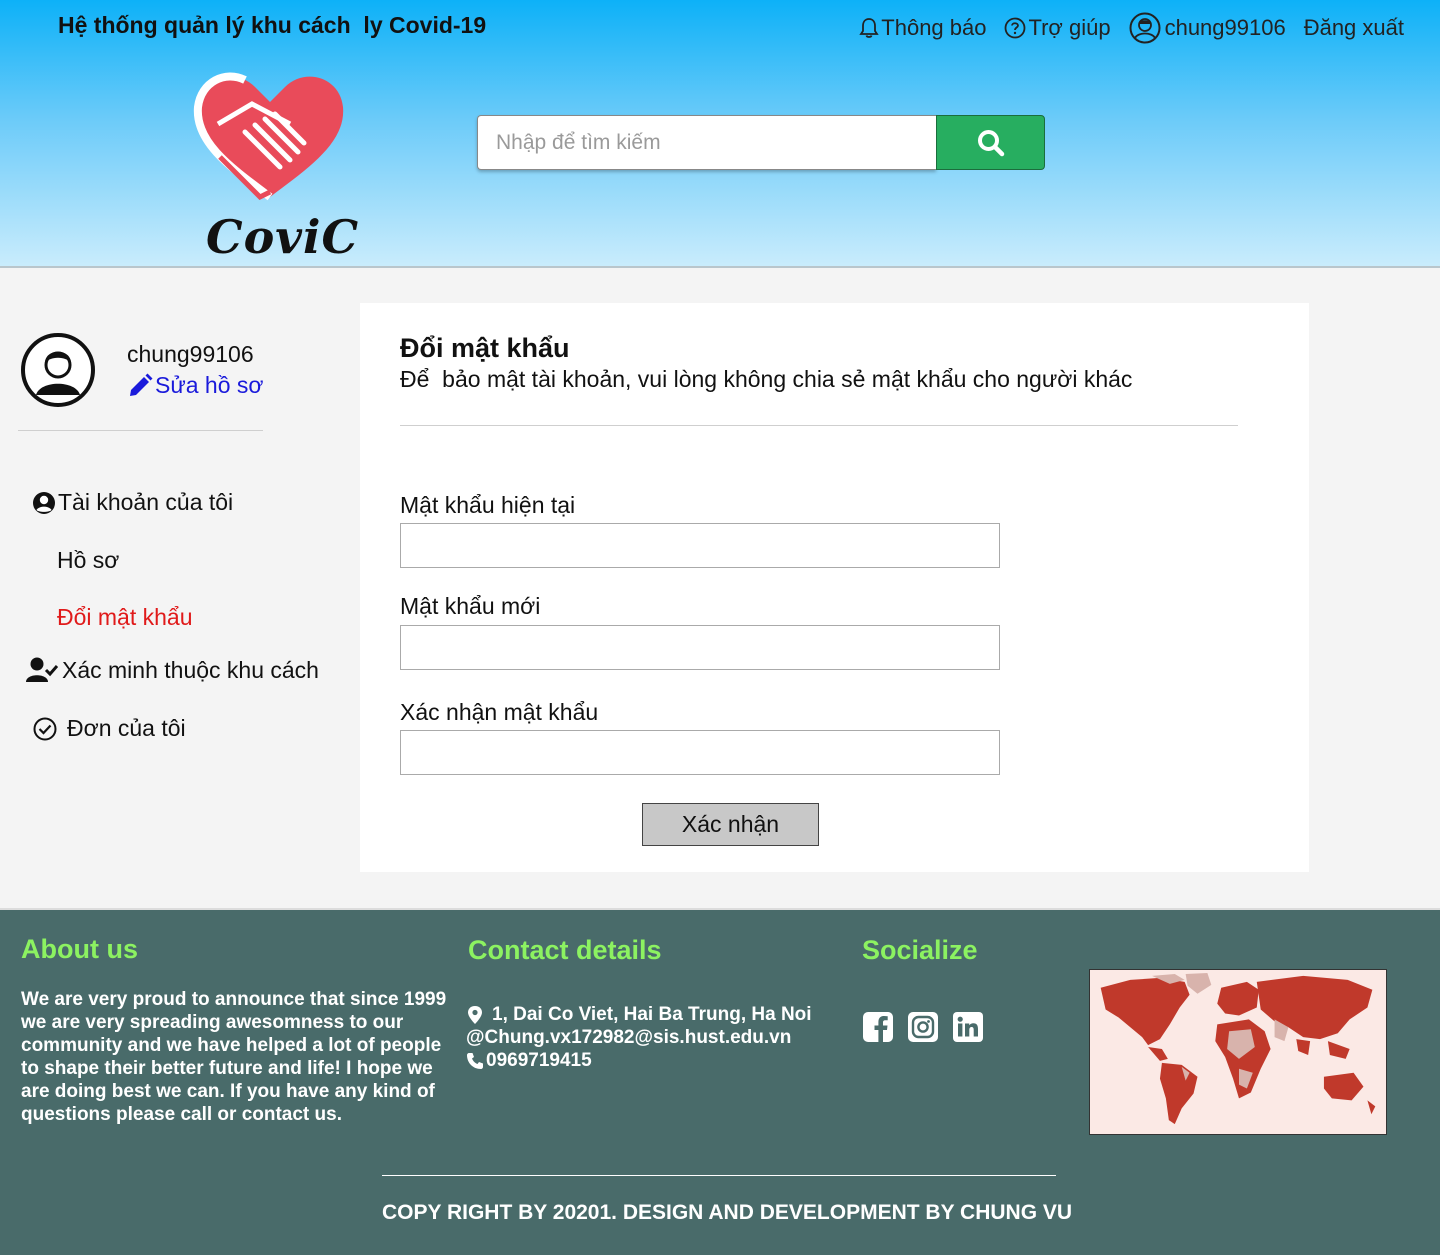 This screenshot has height=1255, width=1440. I want to click on socialize-heading: Socialize, so click(920, 950).